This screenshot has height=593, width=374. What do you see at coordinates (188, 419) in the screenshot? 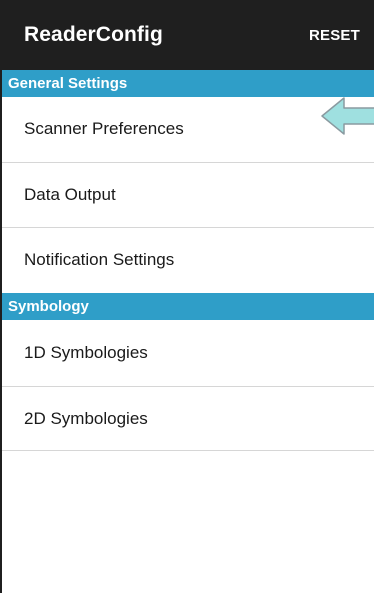
I see `list-item-2d-symbologies: 2D Symbologies` at bounding box center [188, 419].